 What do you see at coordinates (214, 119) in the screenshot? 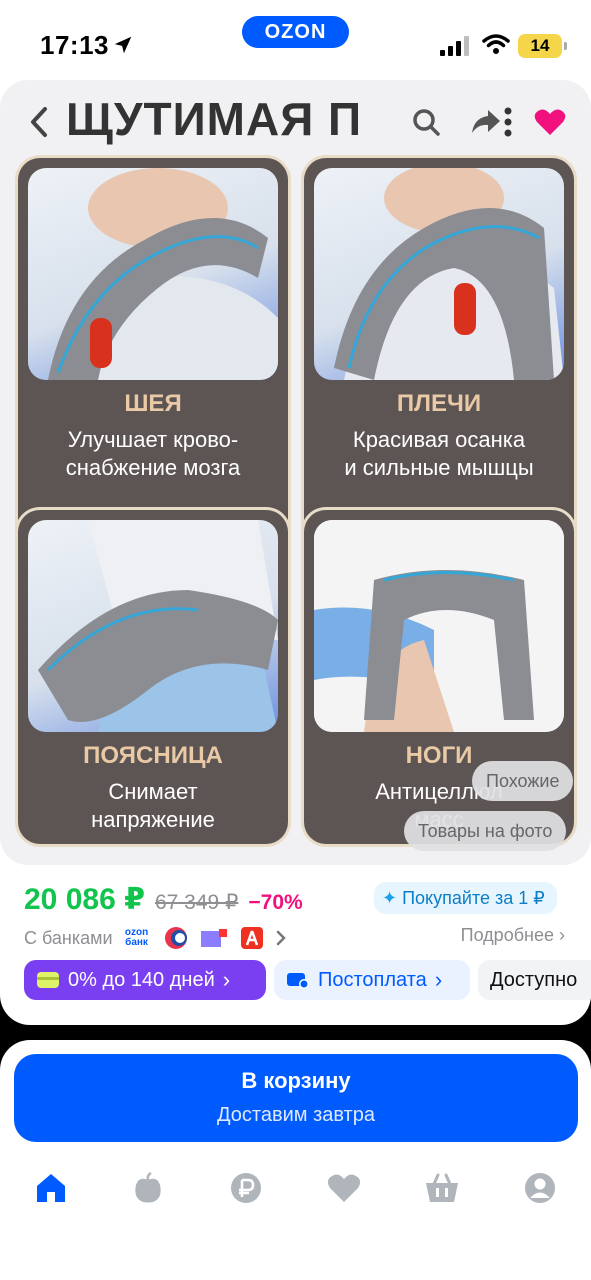
I see `banner-title: ЩУТИМАЯ П` at bounding box center [214, 119].